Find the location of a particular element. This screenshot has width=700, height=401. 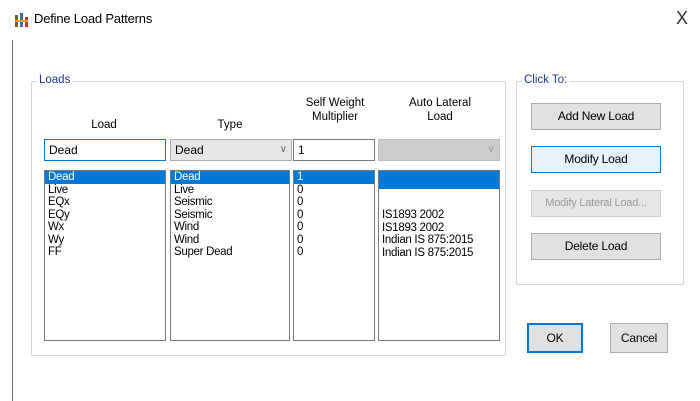

modify-load-button: Modify Load is located at coordinates (596, 159).